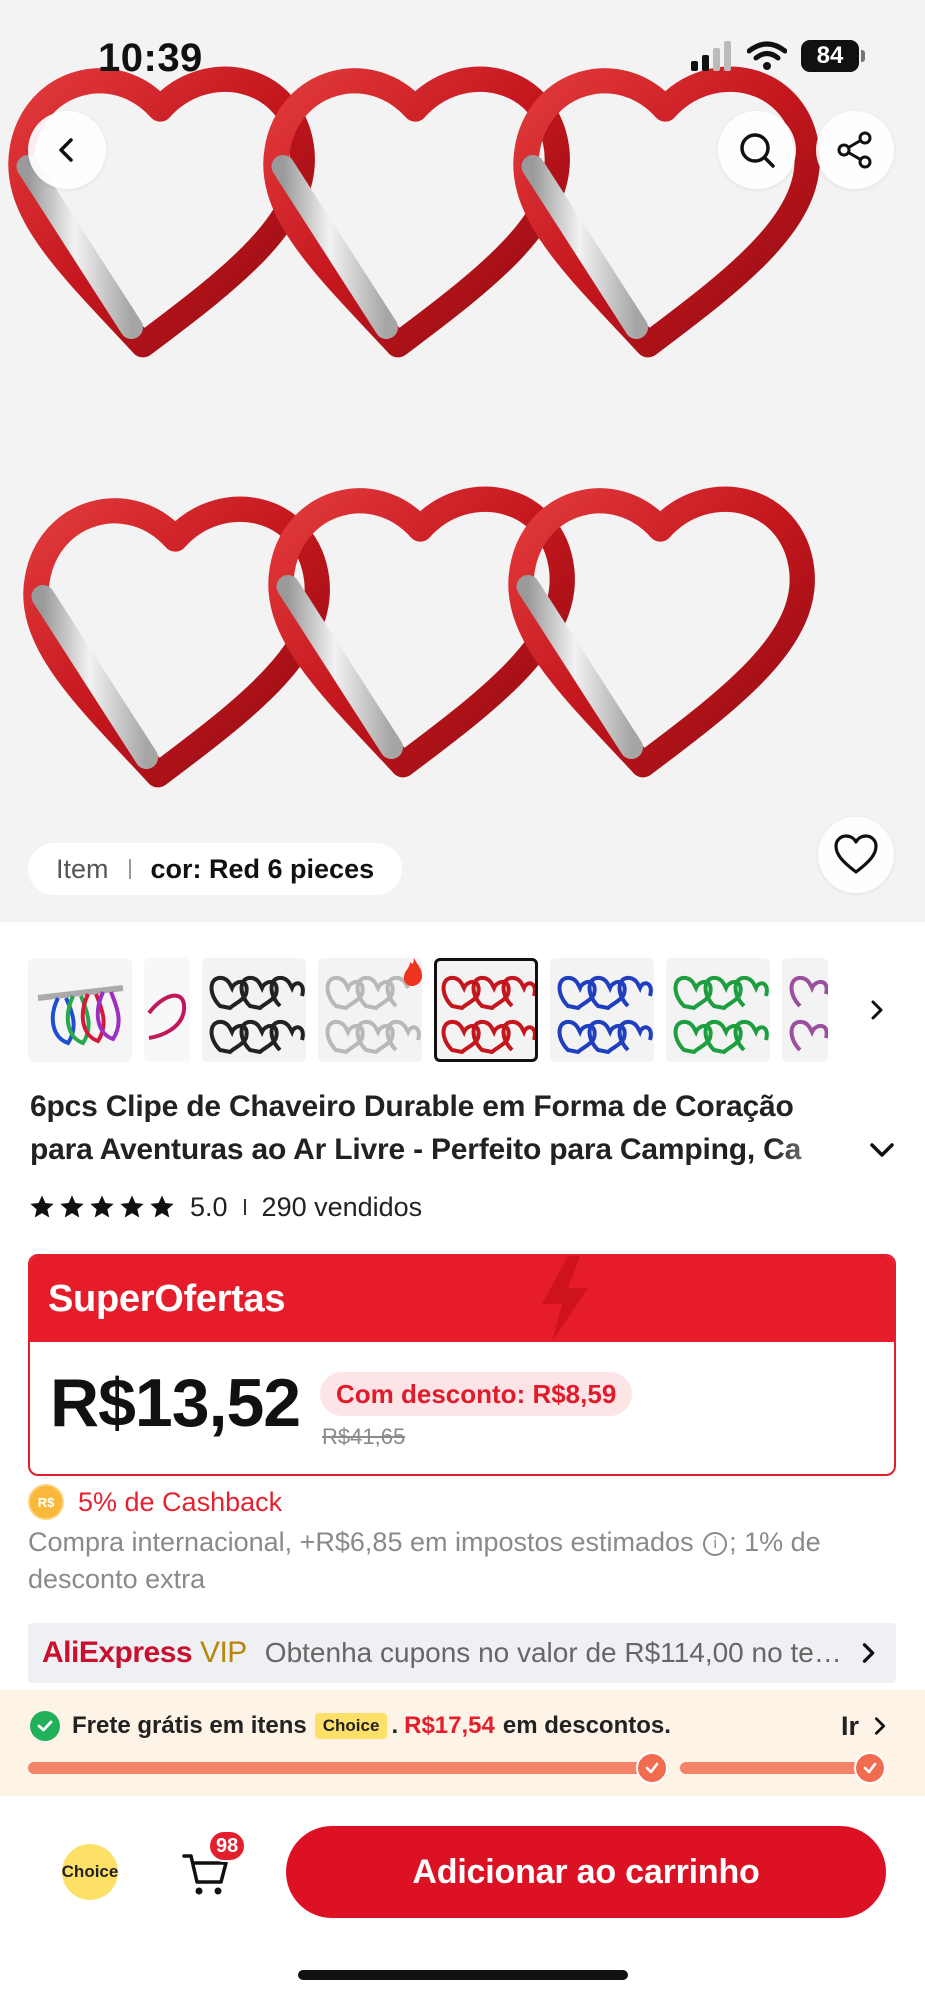  I want to click on thumbnail-pink, so click(167, 1010).